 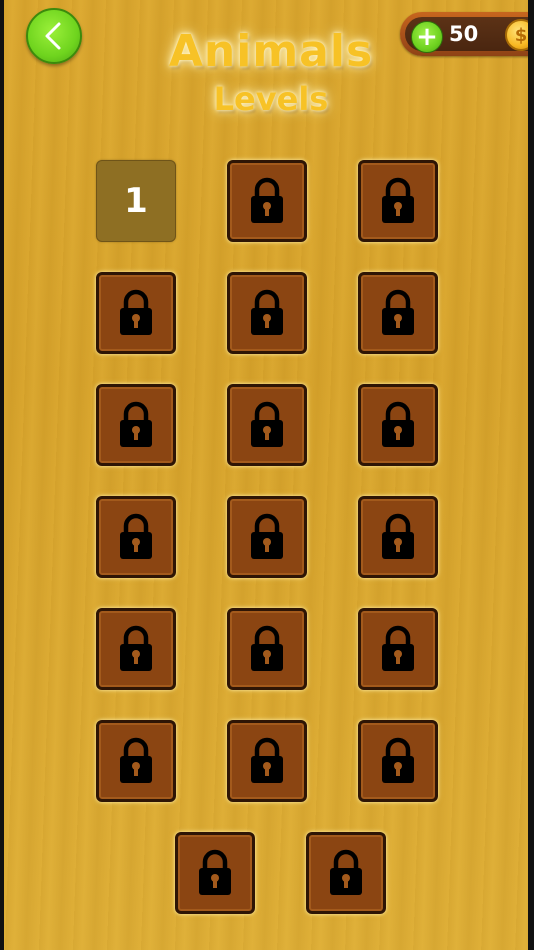 I want to click on coin-counter-inner: + 50 $, so click(x=466, y=35).